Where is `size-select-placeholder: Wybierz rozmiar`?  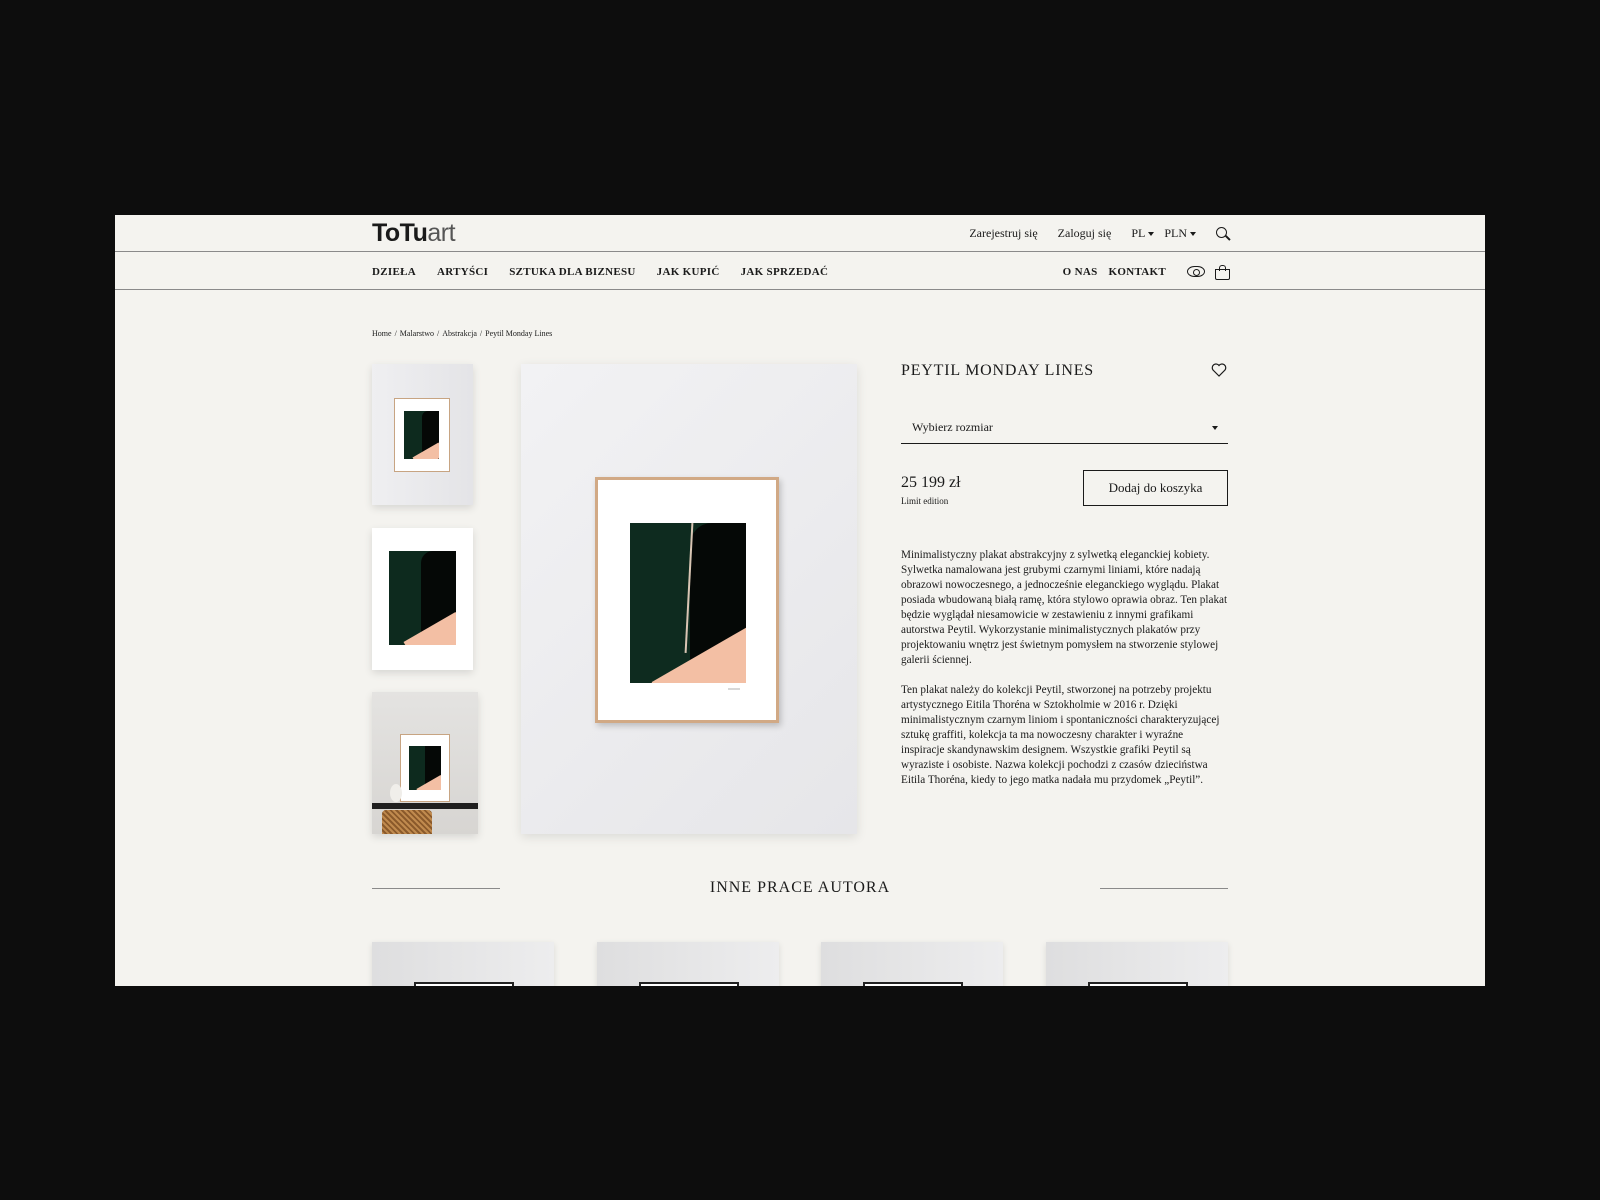
size-select-placeholder: Wybierz rozmiar is located at coordinates (952, 427).